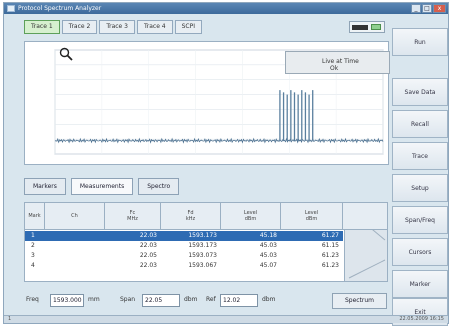 The height and width of the screenshot is (327, 453). I want to click on run-button: Run, so click(420, 42).